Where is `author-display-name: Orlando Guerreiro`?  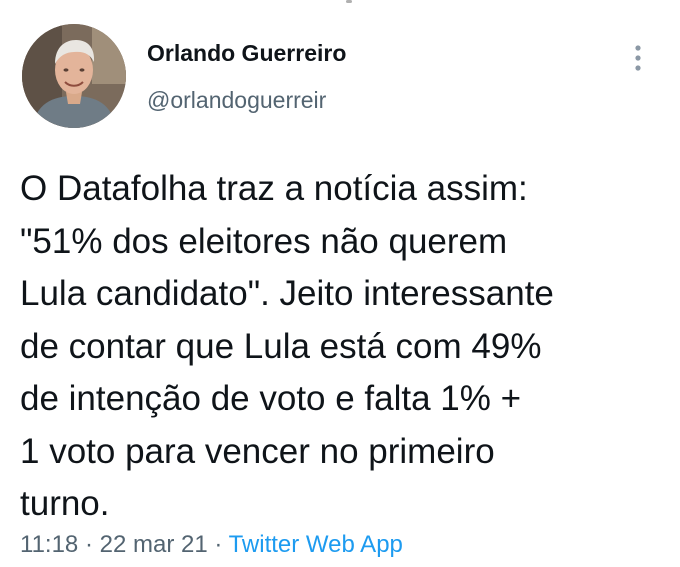 author-display-name: Orlando Guerreiro is located at coordinates (246, 53).